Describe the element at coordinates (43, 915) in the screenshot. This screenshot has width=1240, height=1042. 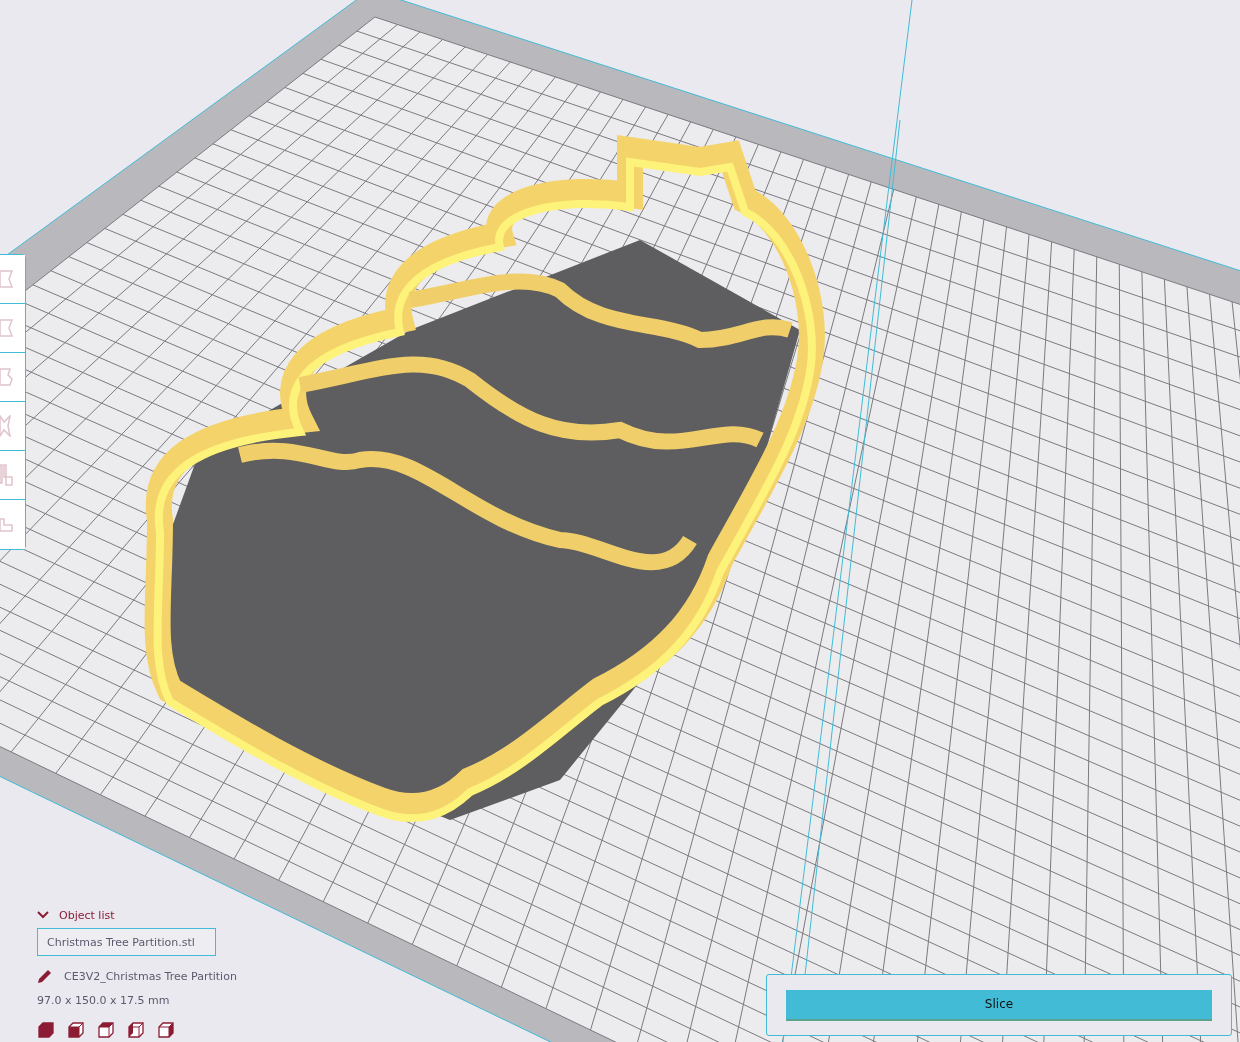
I see `chevron-icon` at that location.